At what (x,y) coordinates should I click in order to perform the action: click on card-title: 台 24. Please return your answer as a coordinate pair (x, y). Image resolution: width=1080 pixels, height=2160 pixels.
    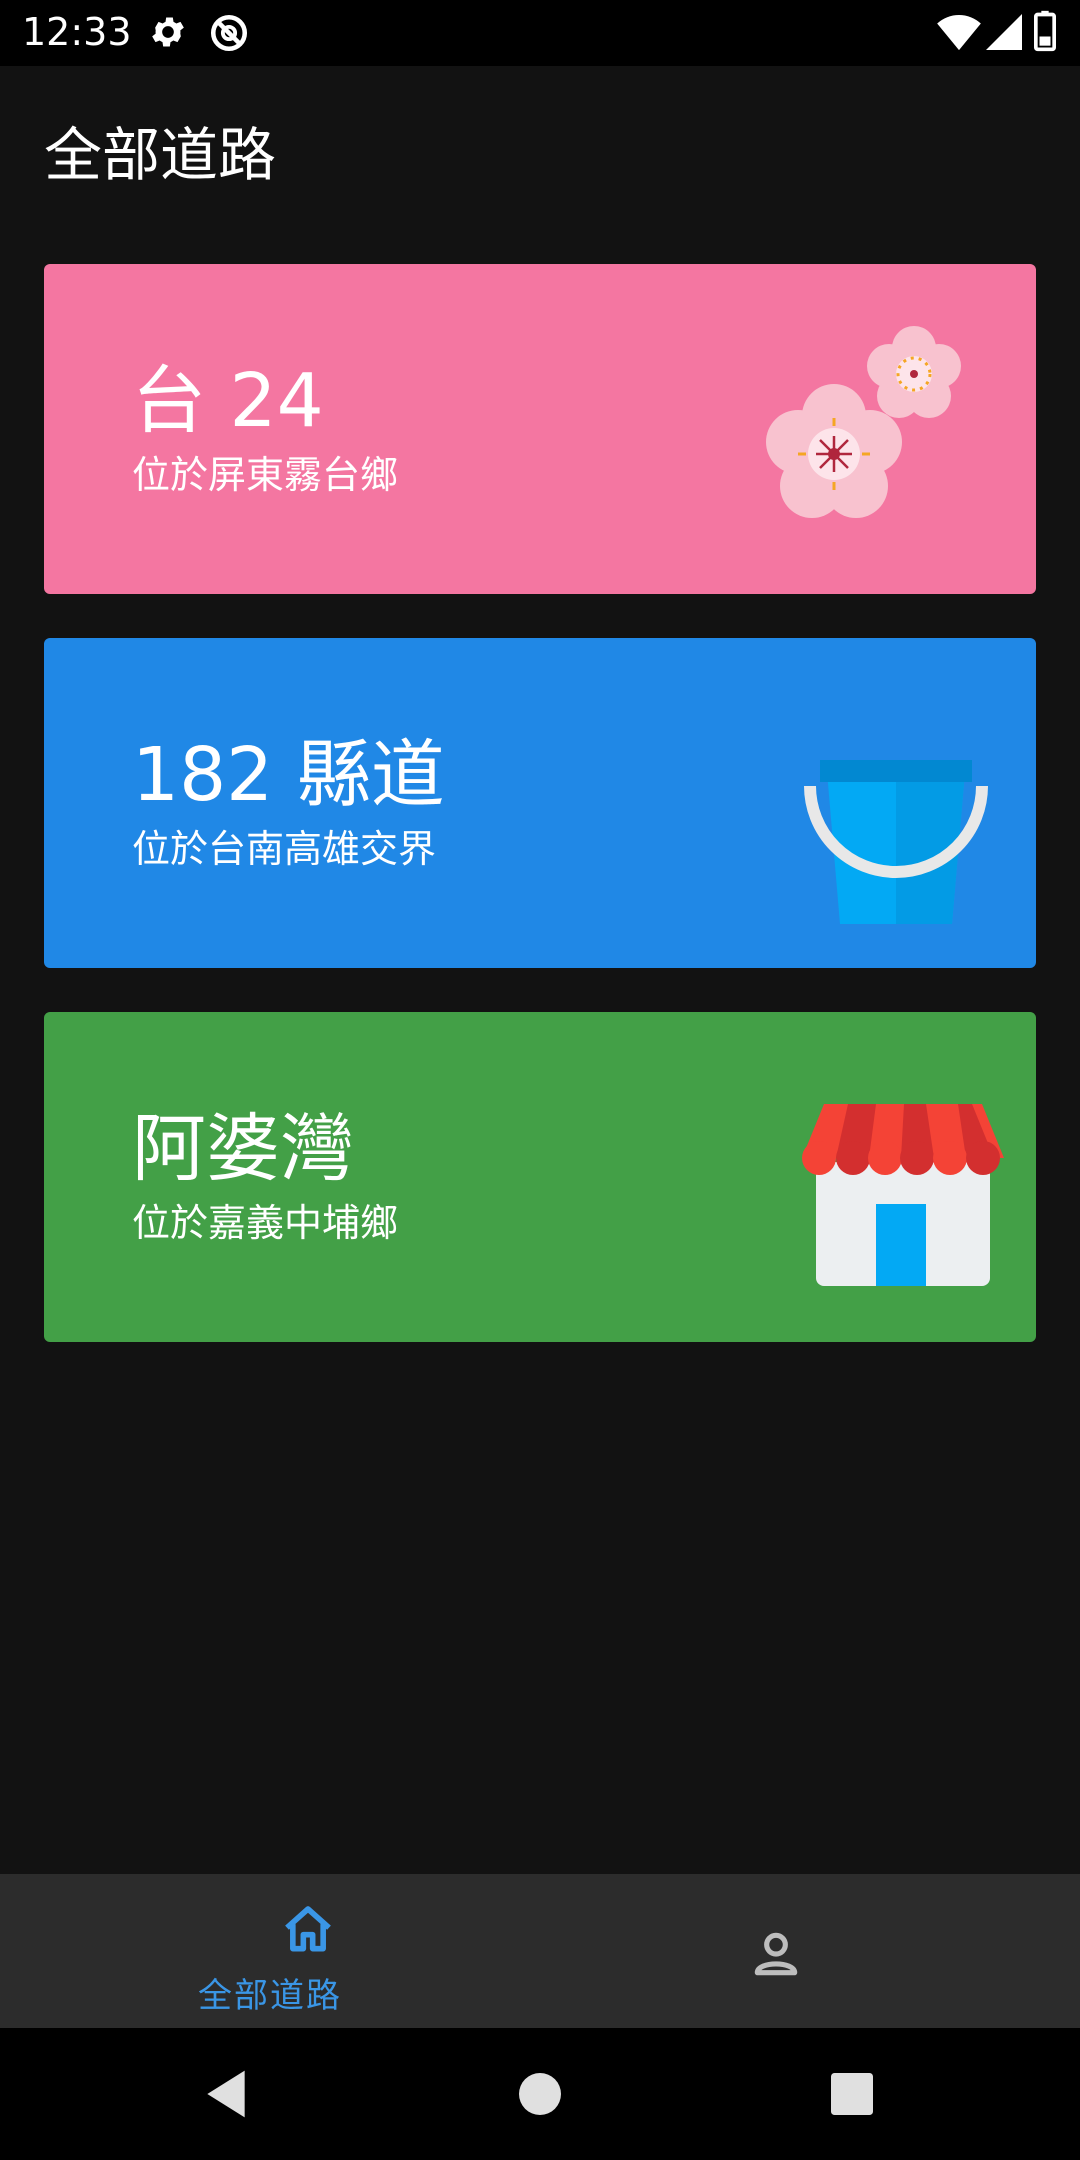
    Looking at the image, I should click on (228, 401).